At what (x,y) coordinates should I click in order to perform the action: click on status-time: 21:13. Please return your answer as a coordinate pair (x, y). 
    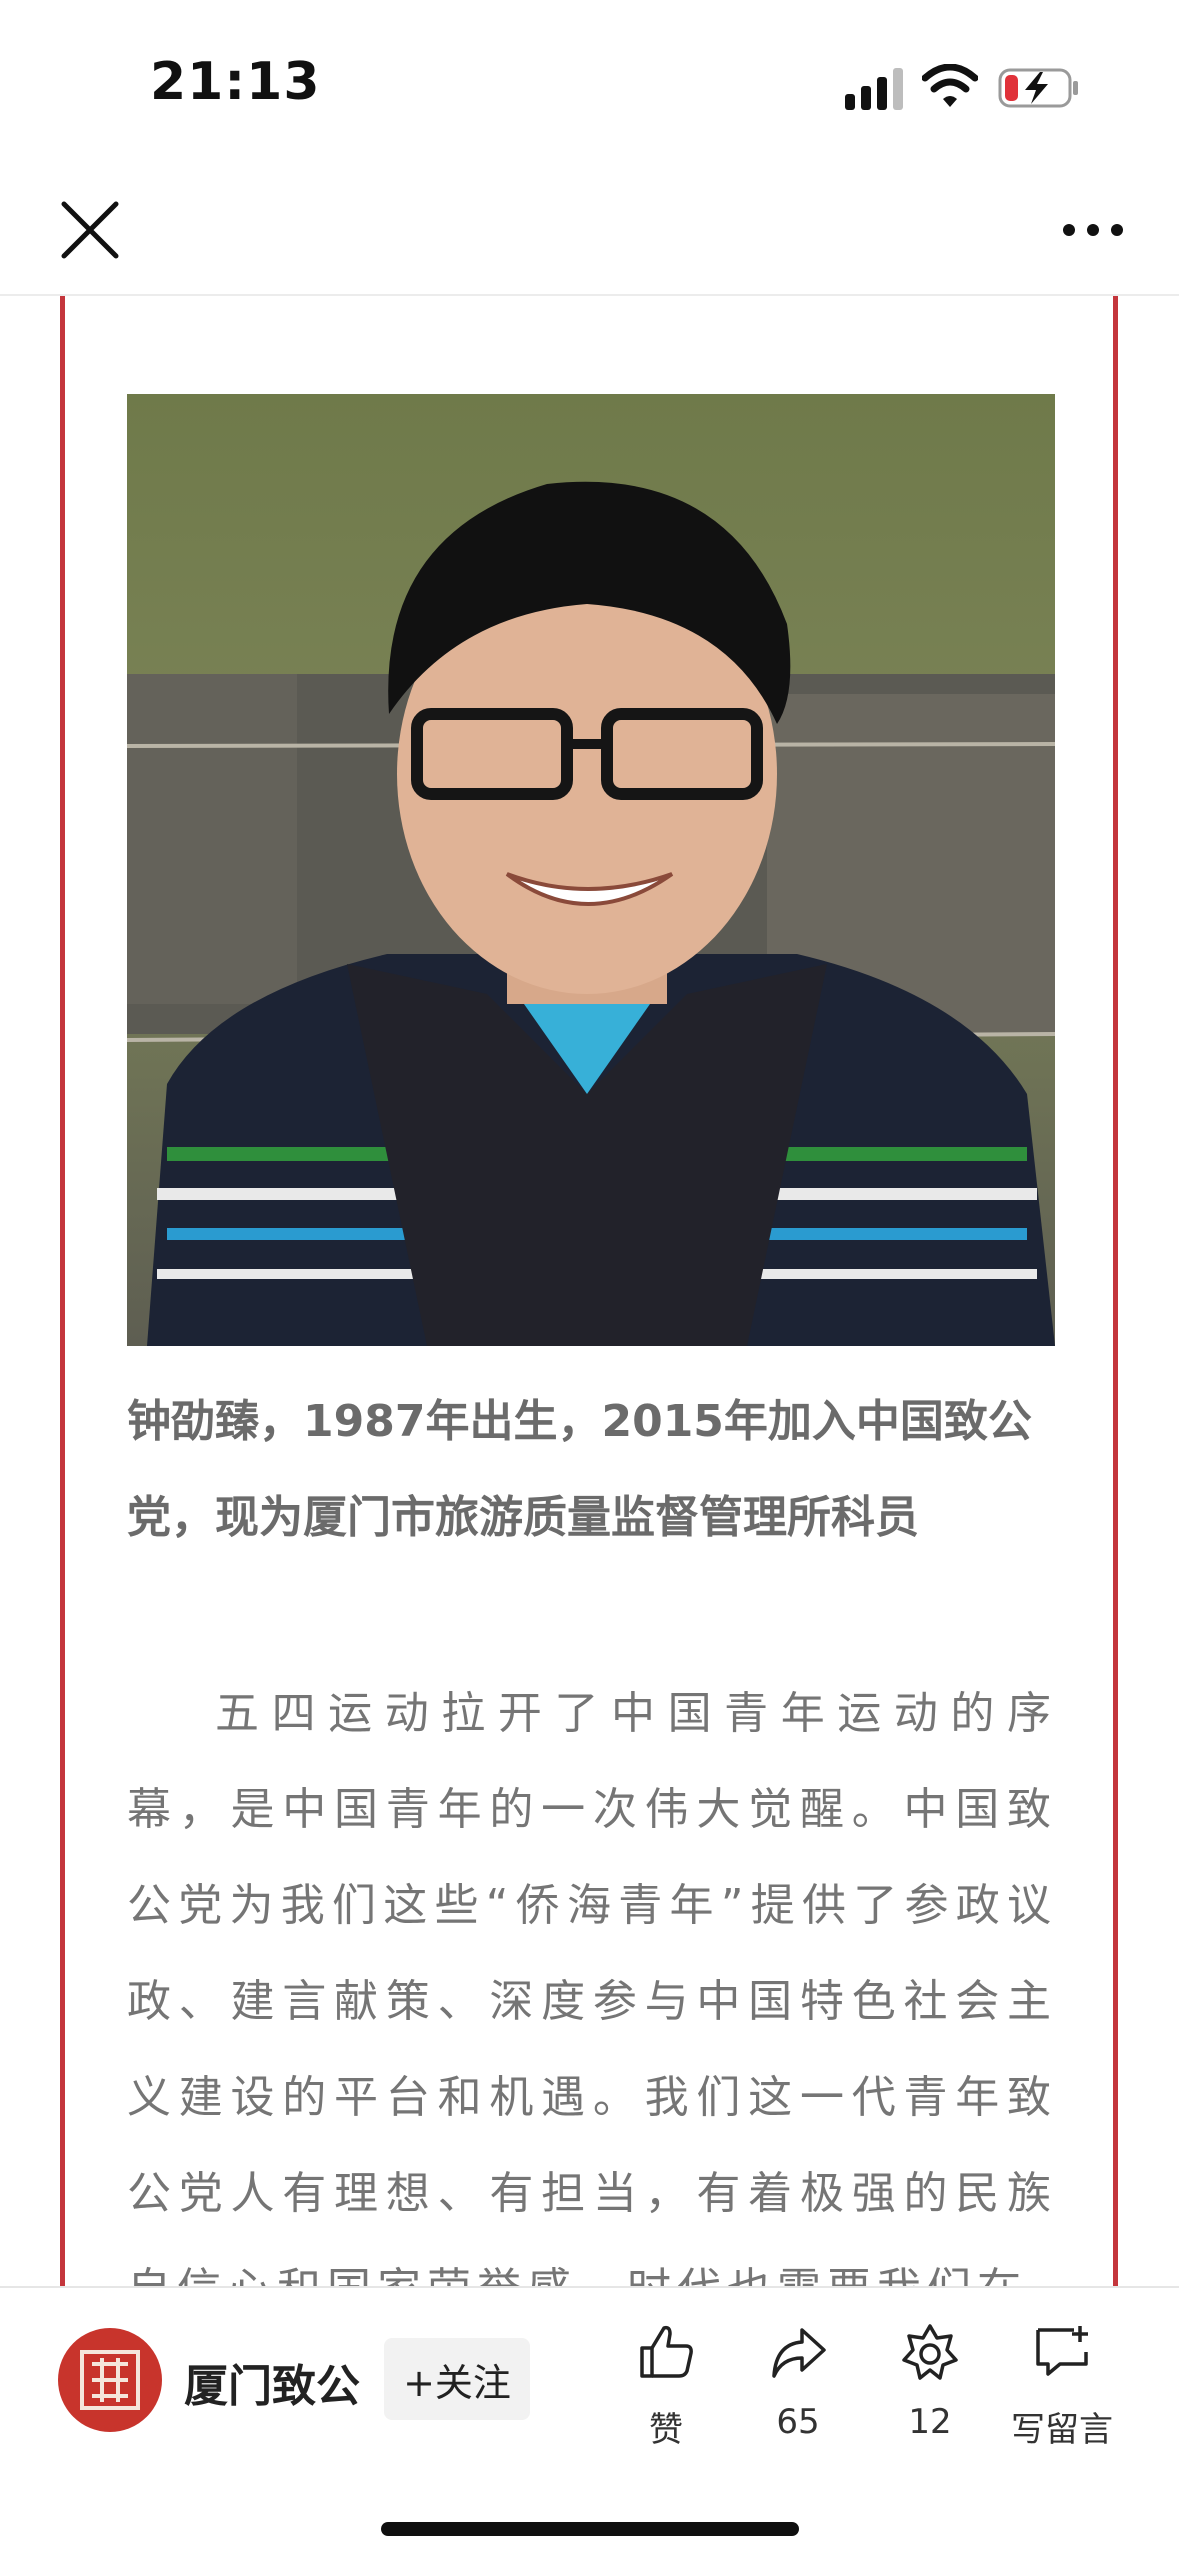
    Looking at the image, I should click on (235, 82).